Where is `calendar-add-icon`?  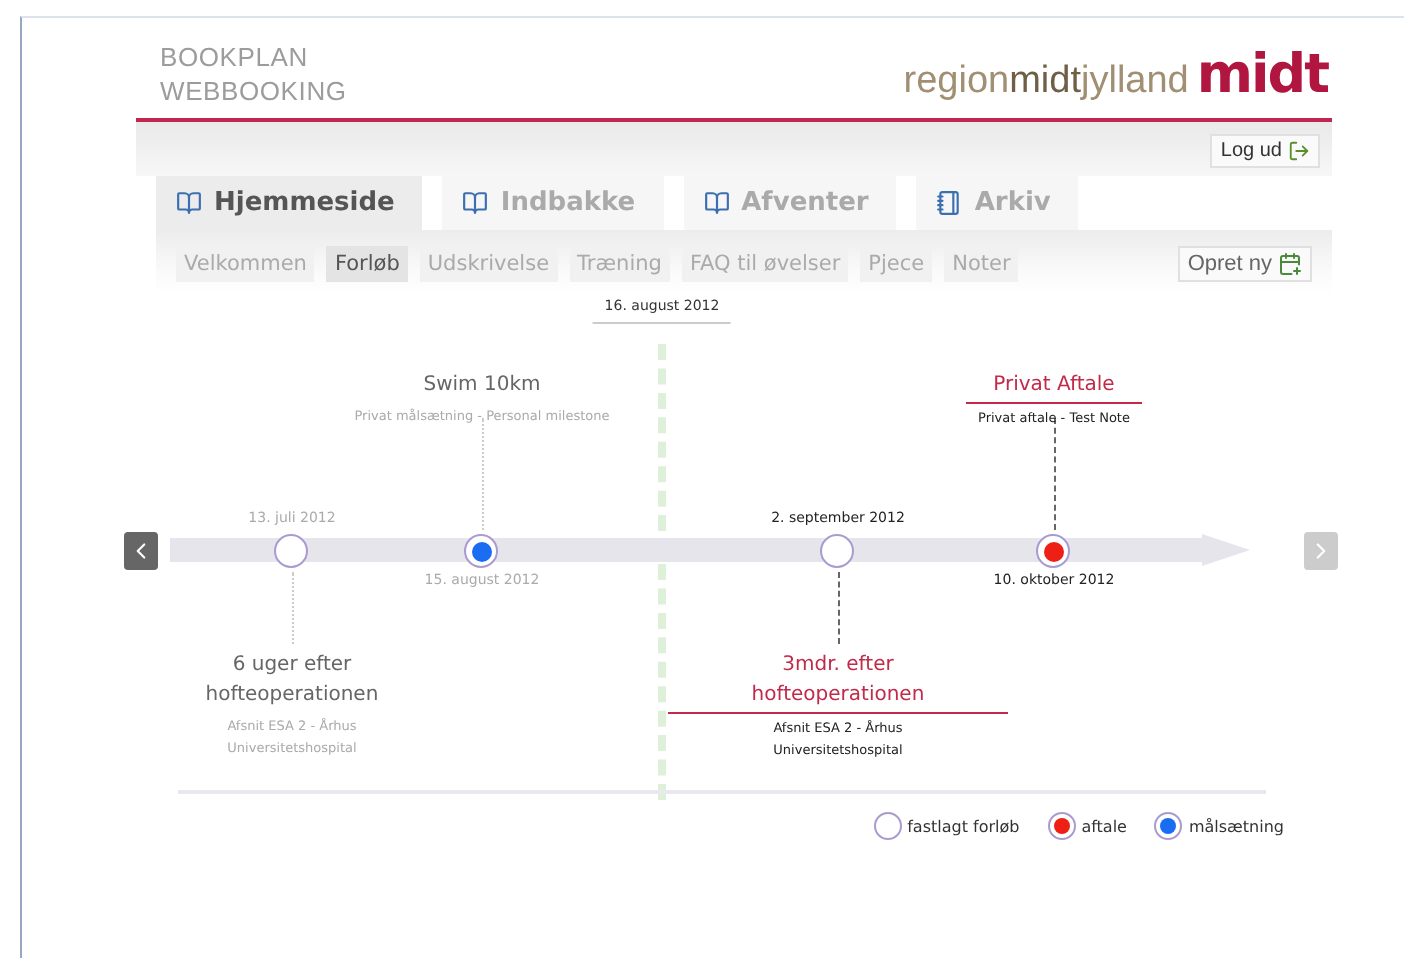
calendar-add-icon is located at coordinates (1290, 264).